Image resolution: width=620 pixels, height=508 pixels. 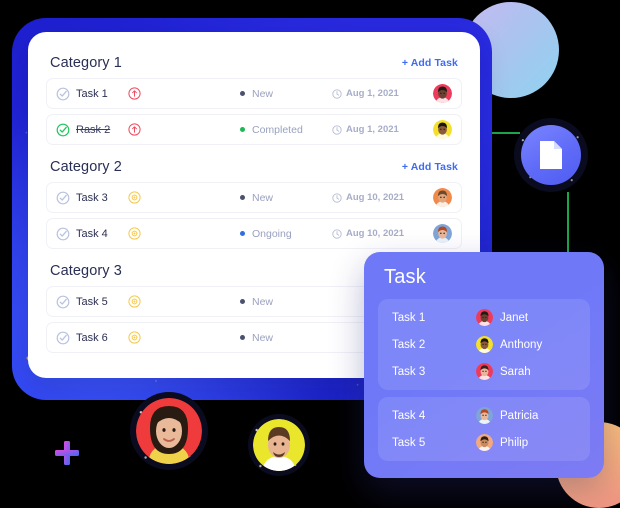 I want to click on category-title: Category 3, so click(x=86, y=271).